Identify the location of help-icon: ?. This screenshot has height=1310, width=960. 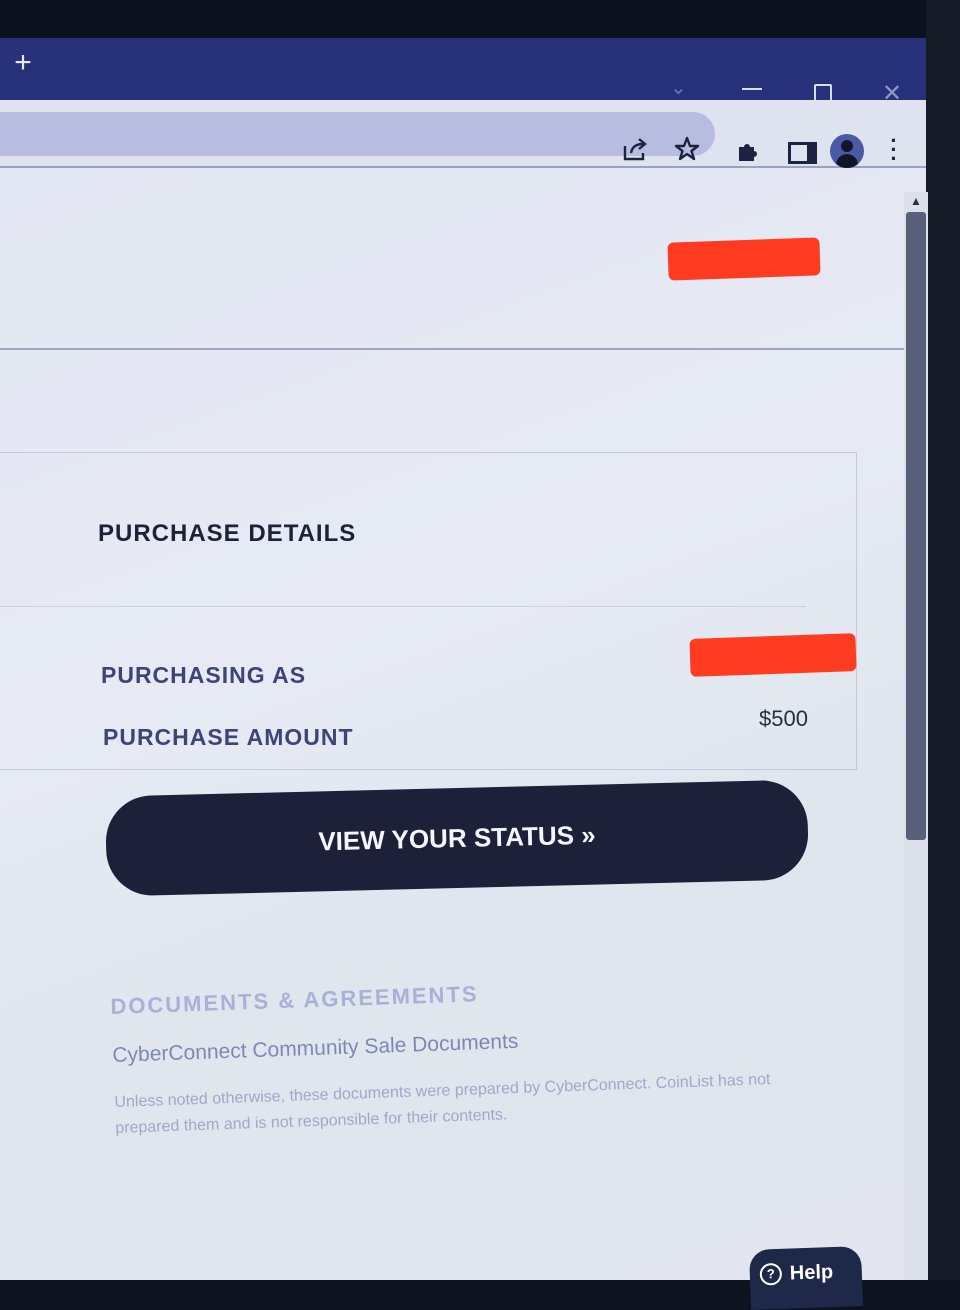
(771, 1274).